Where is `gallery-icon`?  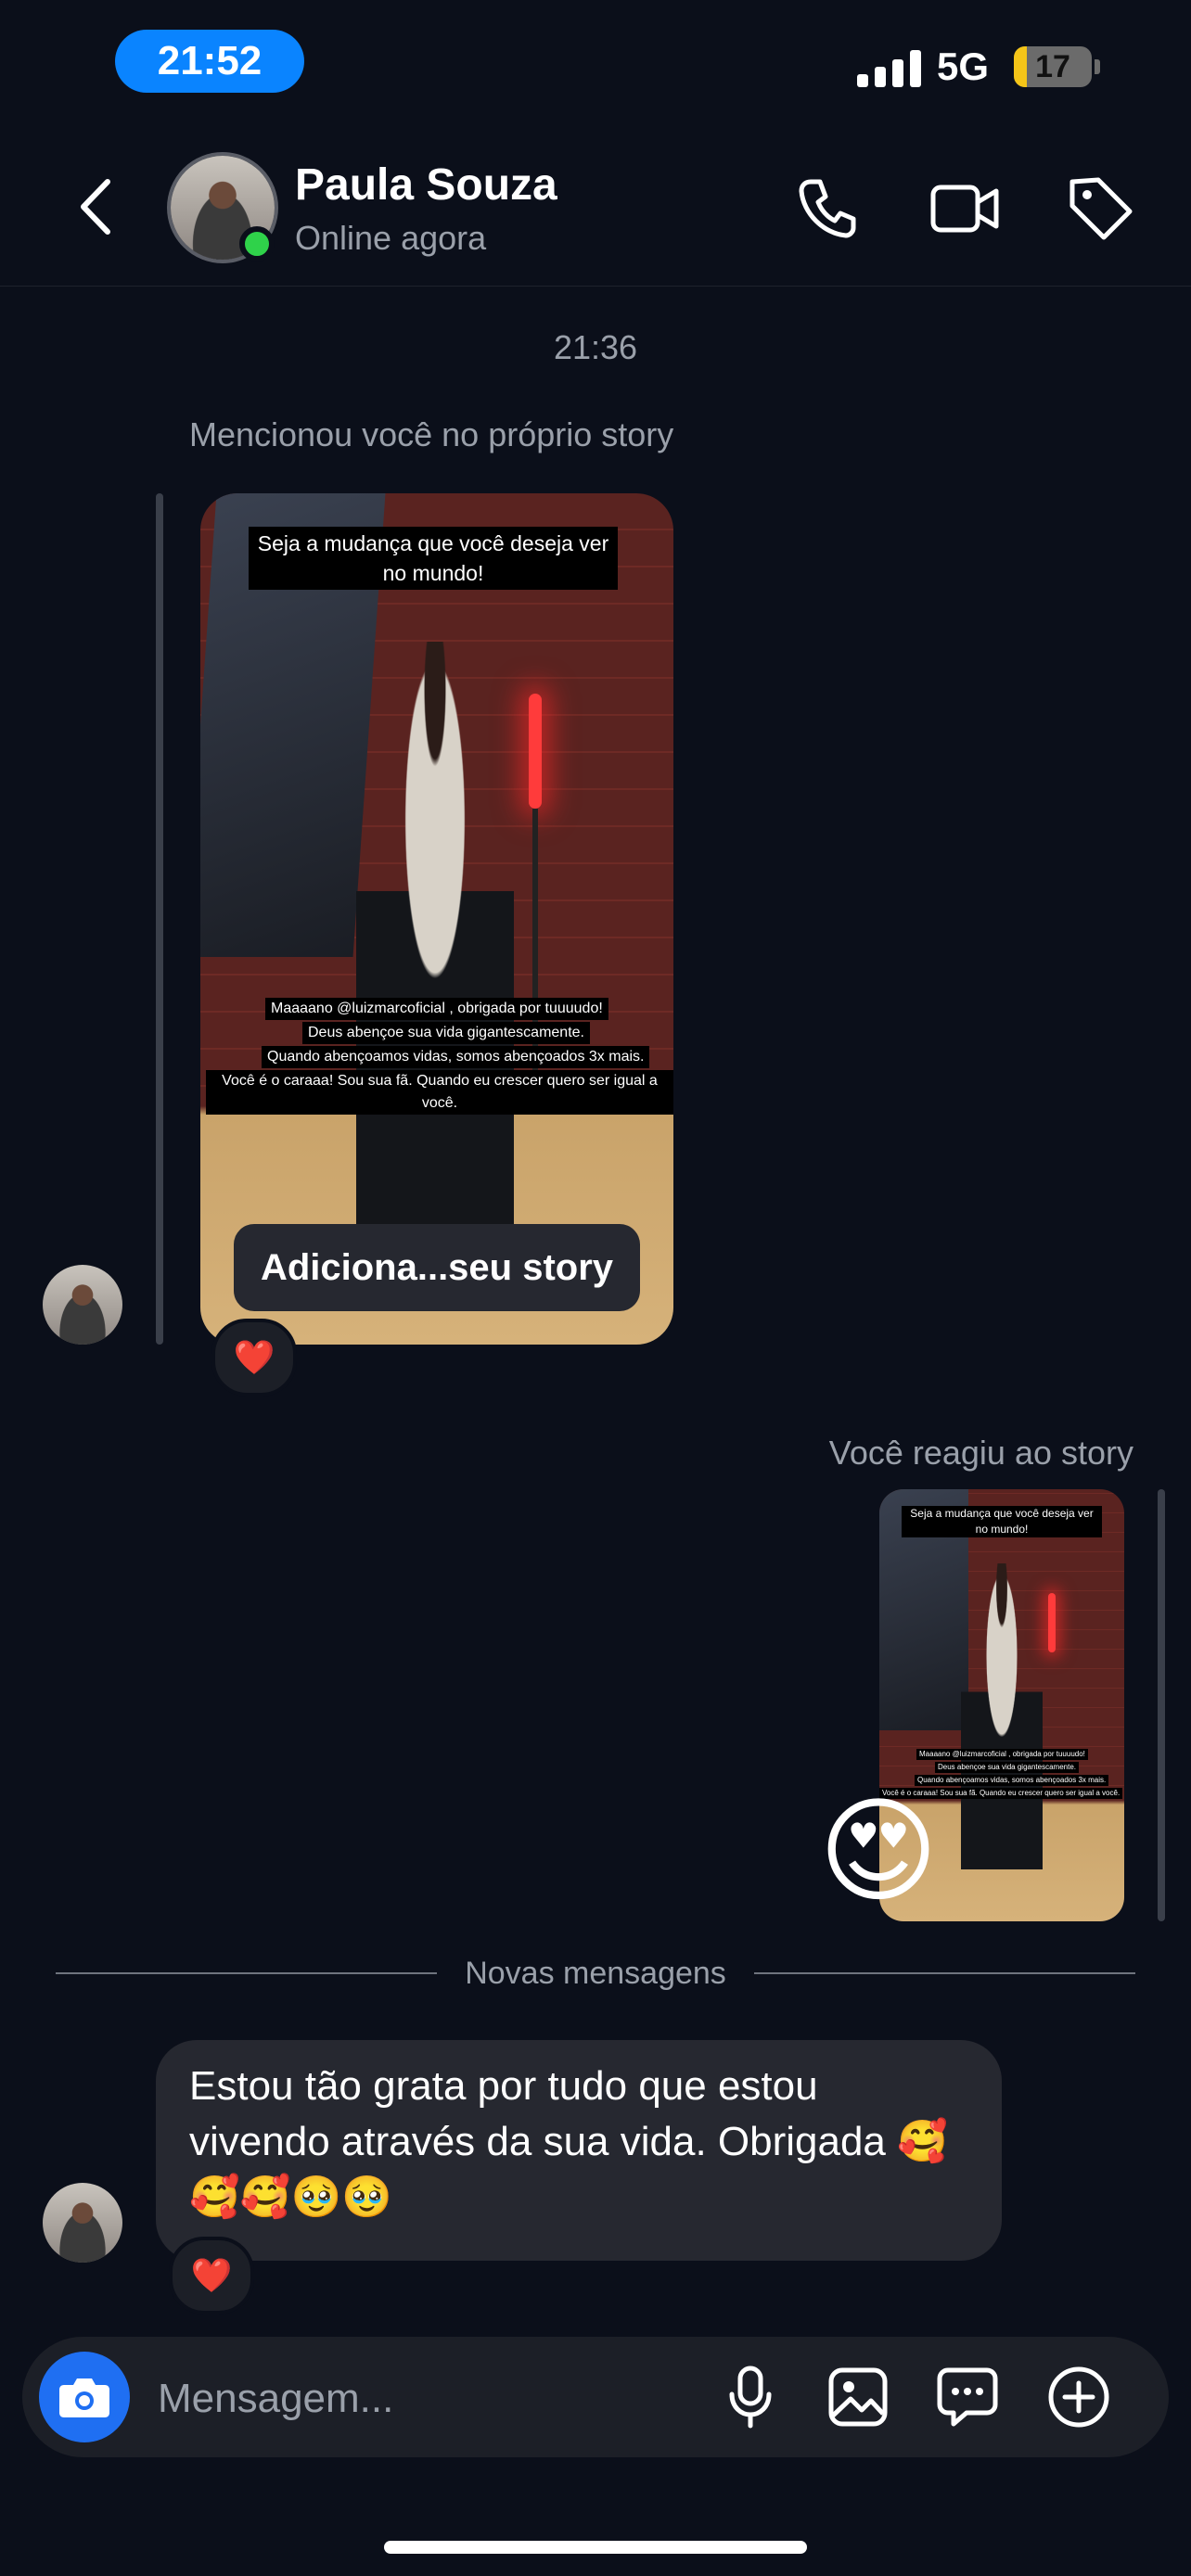
gallery-icon is located at coordinates (858, 2397).